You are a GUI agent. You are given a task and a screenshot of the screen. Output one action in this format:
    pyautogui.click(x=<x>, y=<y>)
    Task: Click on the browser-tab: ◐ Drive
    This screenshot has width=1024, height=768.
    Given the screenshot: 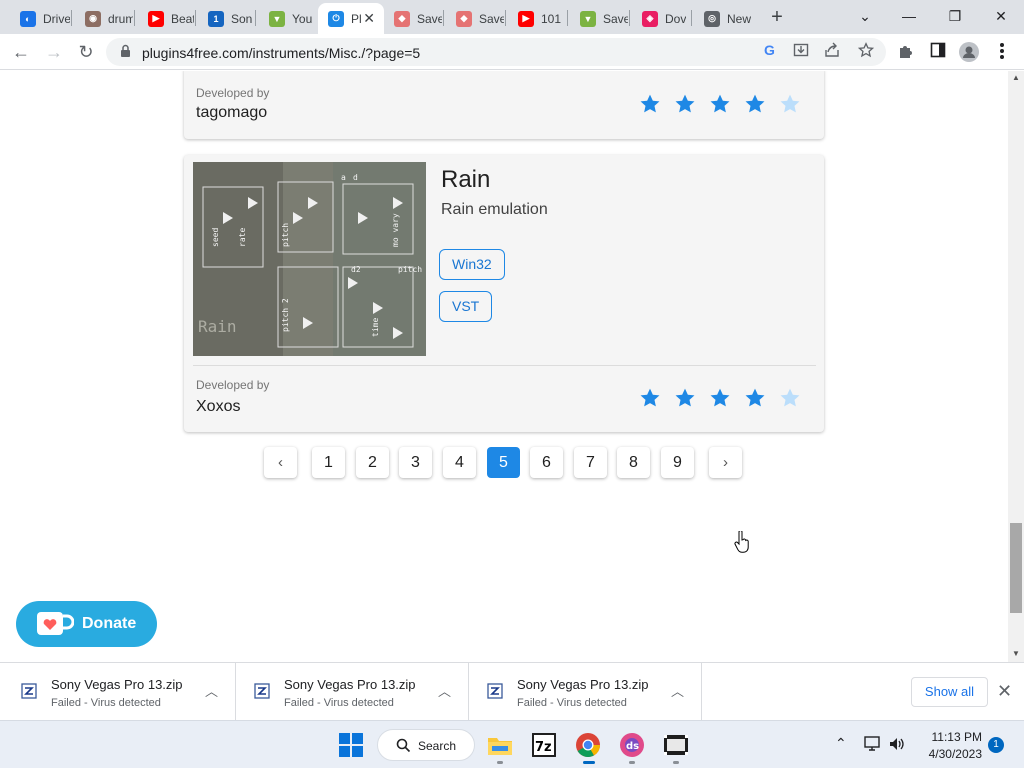 What is the action you would take?
    pyautogui.click(x=40, y=18)
    